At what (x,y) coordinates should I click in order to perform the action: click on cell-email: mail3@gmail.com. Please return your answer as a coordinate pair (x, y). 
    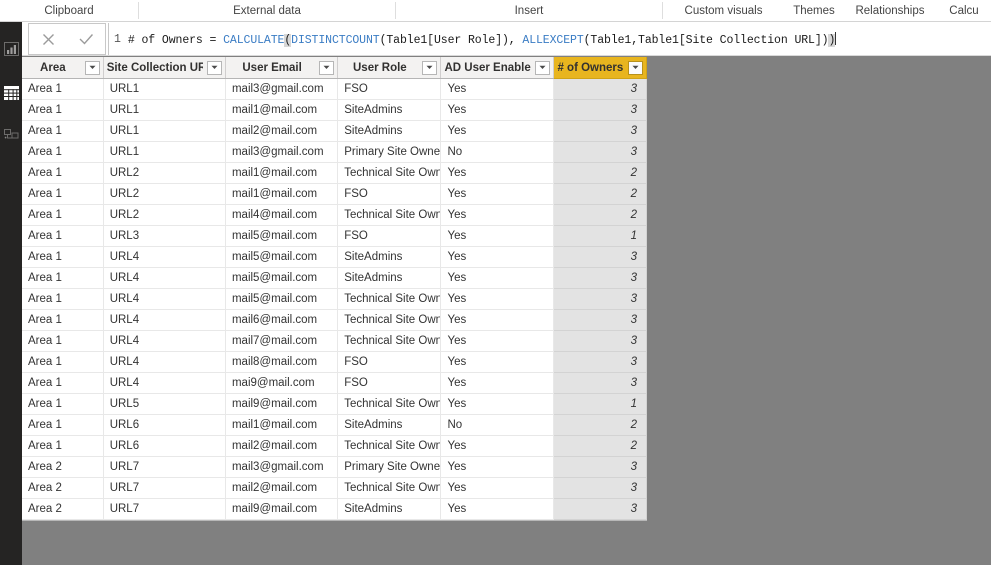
    Looking at the image, I should click on (282, 467).